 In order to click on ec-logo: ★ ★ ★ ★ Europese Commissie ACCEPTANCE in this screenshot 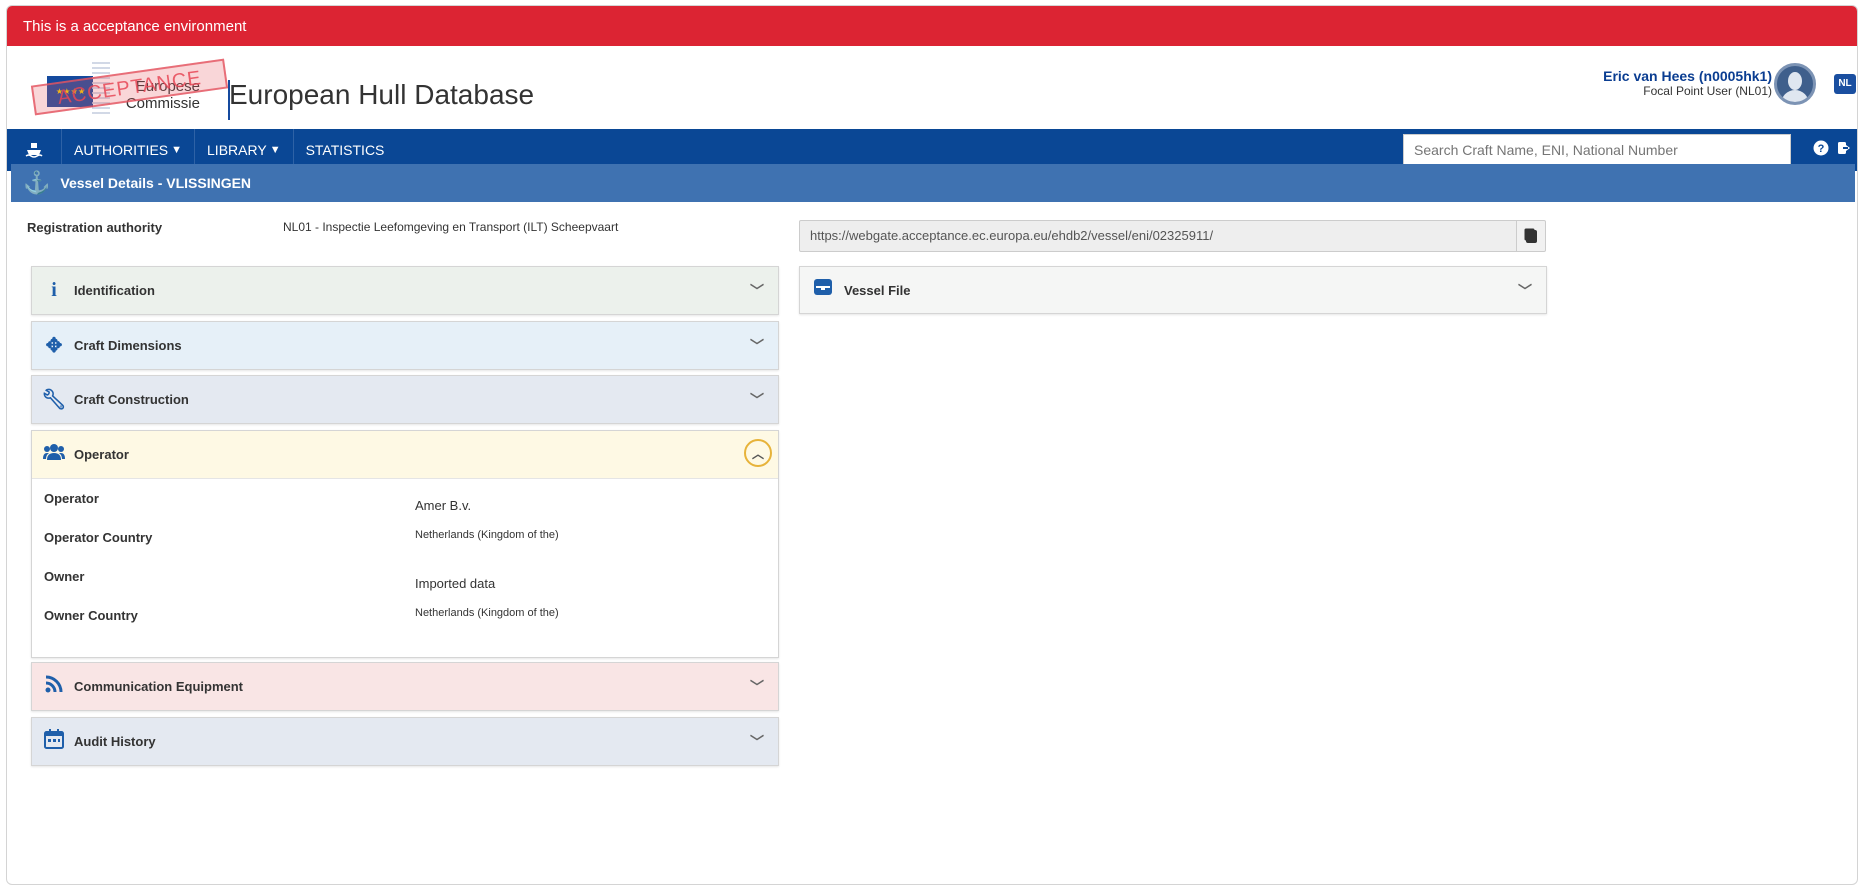, I will do `click(126, 89)`.